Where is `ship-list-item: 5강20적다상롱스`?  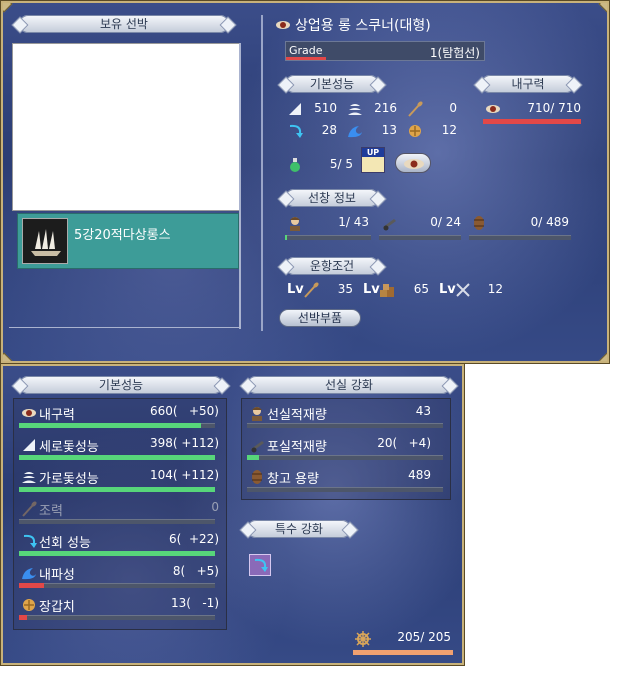
ship-list-item: 5강20적다상롱스 is located at coordinates (128, 241).